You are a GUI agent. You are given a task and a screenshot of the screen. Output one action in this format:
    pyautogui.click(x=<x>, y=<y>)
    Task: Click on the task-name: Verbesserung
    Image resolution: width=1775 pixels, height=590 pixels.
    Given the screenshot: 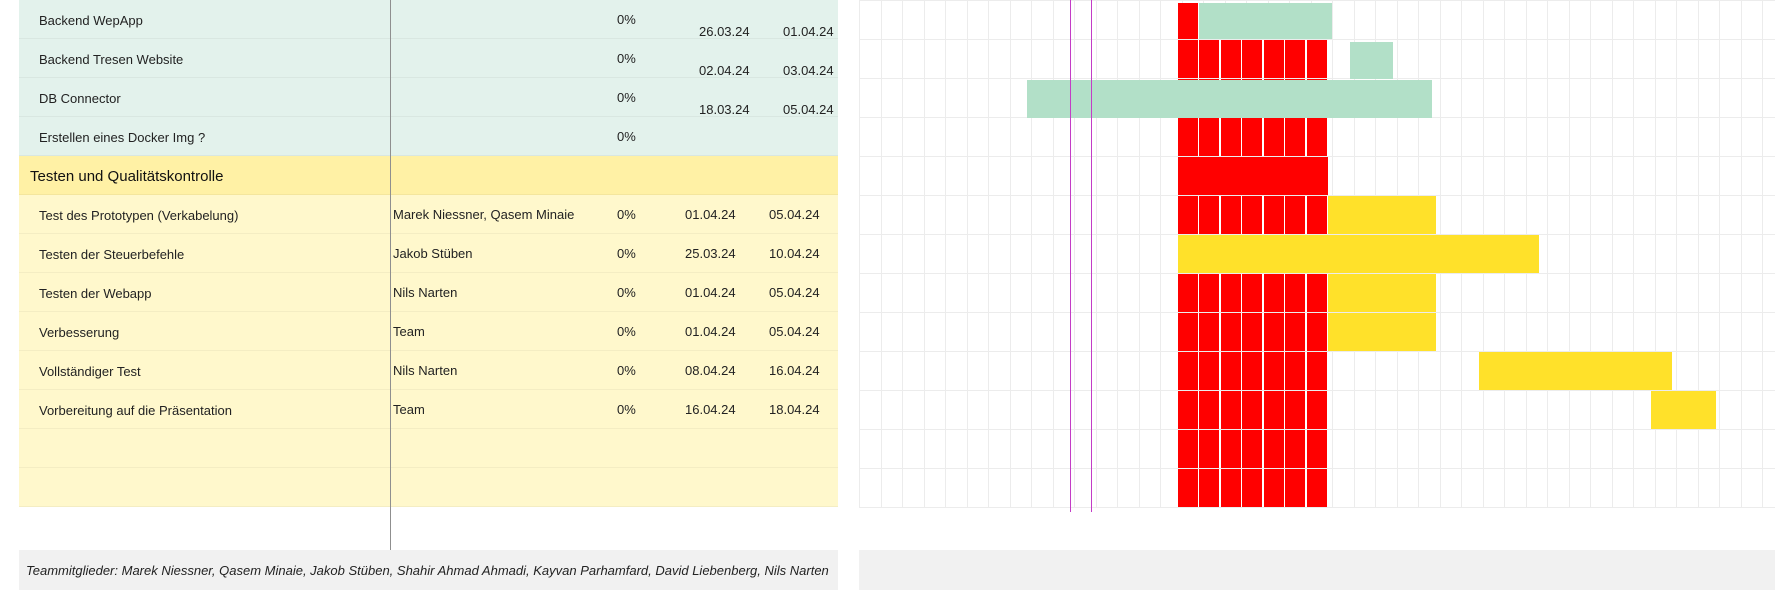 What is the action you would take?
    pyautogui.click(x=79, y=332)
    